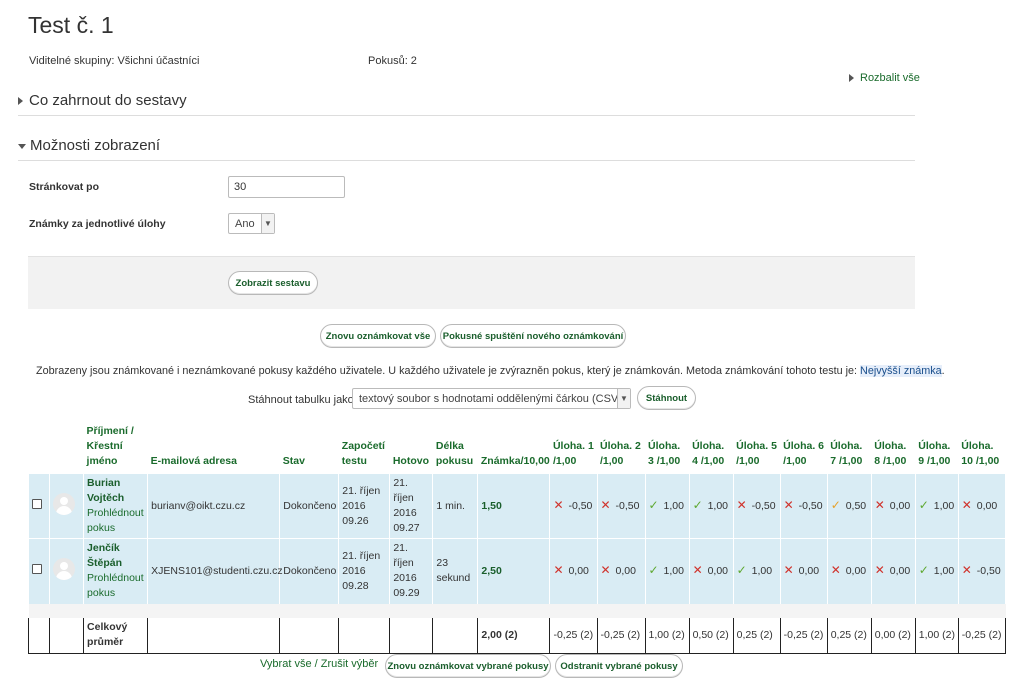 The width and height of the screenshot is (1024, 689). I want to click on grade-link: 1,50, so click(491, 506).